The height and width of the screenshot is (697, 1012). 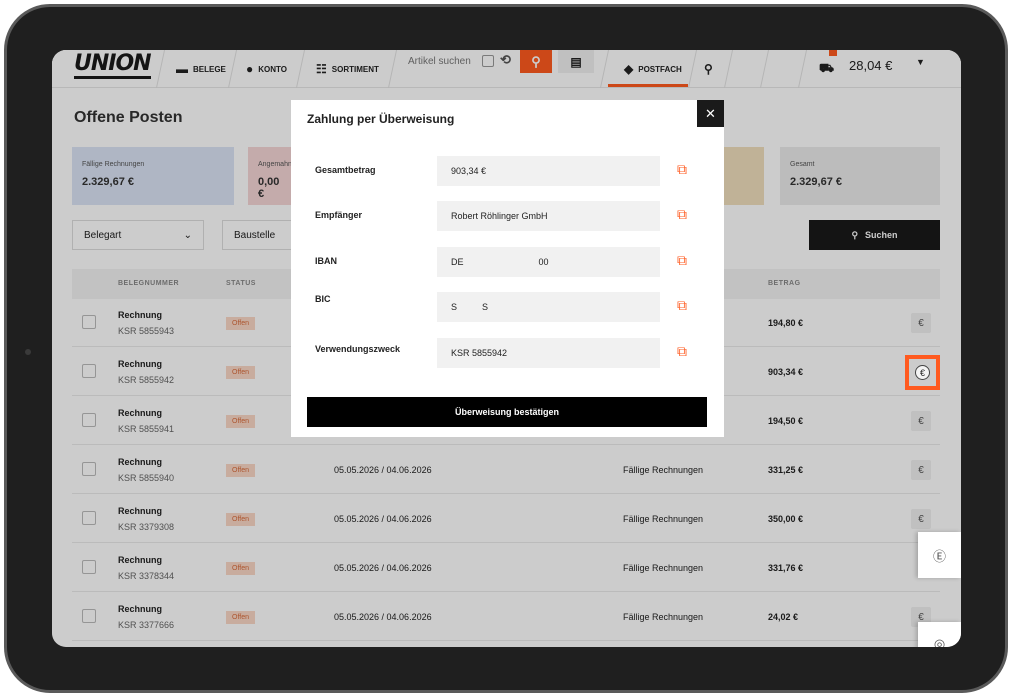 What do you see at coordinates (339, 215) in the screenshot?
I see `field-label: Empfänger` at bounding box center [339, 215].